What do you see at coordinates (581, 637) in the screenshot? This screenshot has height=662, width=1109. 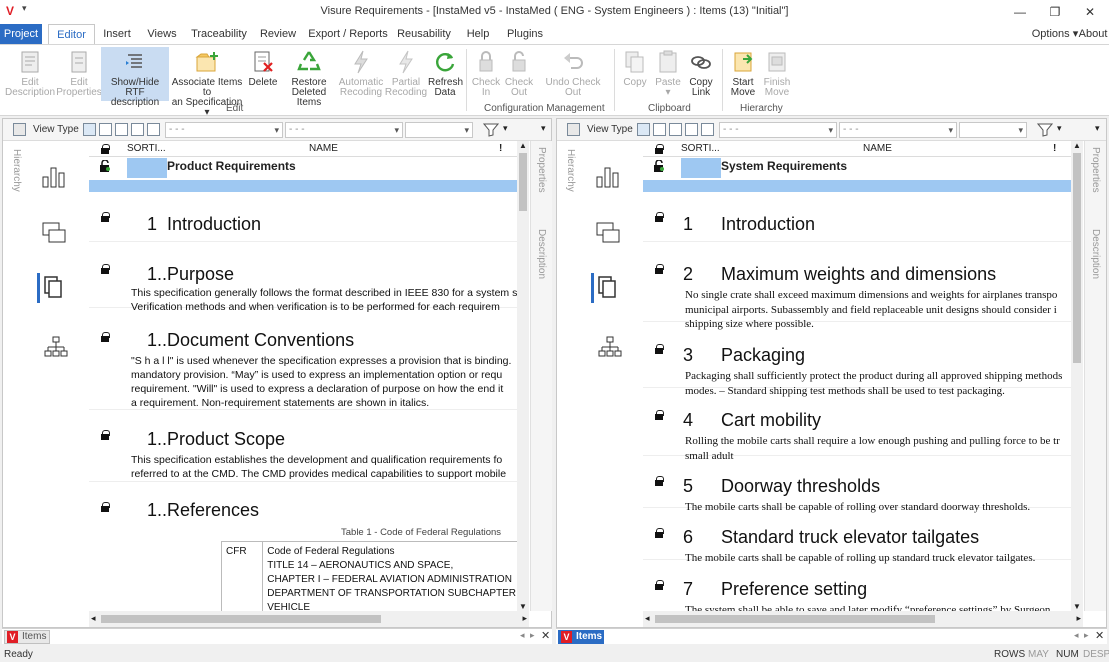 I see `right-items-tab: V Items` at bounding box center [581, 637].